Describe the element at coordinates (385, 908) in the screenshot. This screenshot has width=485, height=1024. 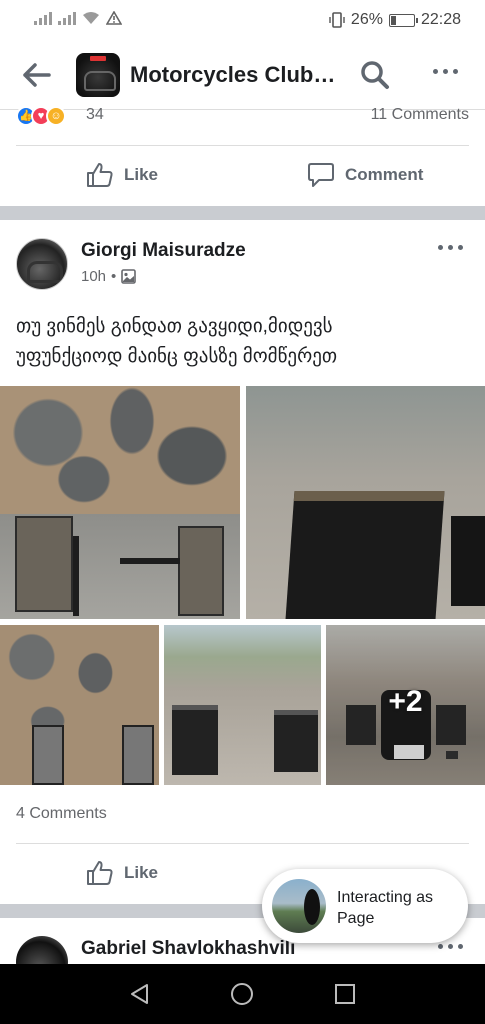
I see `interacting-as-text: Interacting as Page` at that location.